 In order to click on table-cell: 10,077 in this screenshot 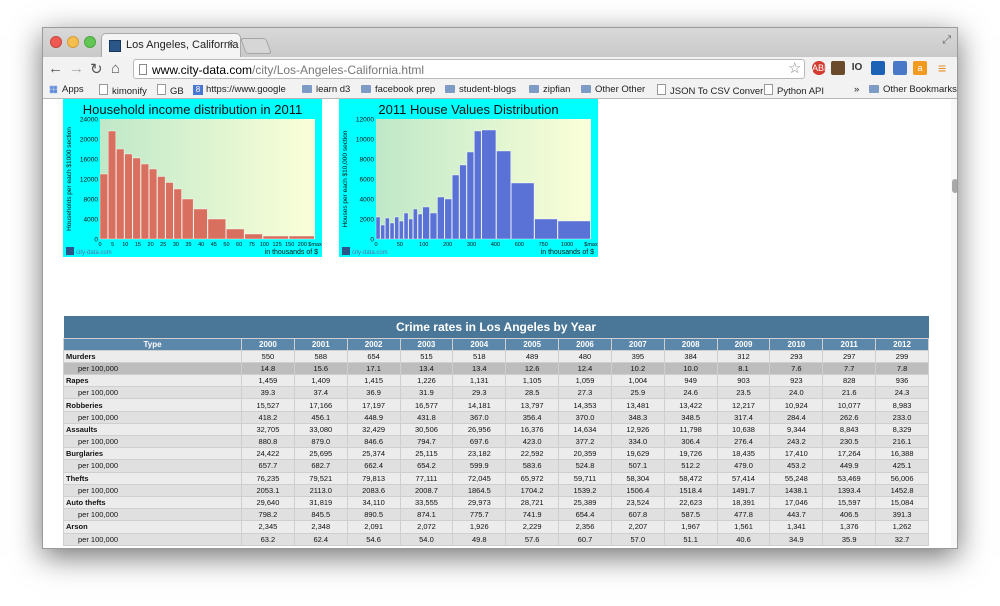, I will do `click(849, 405)`.